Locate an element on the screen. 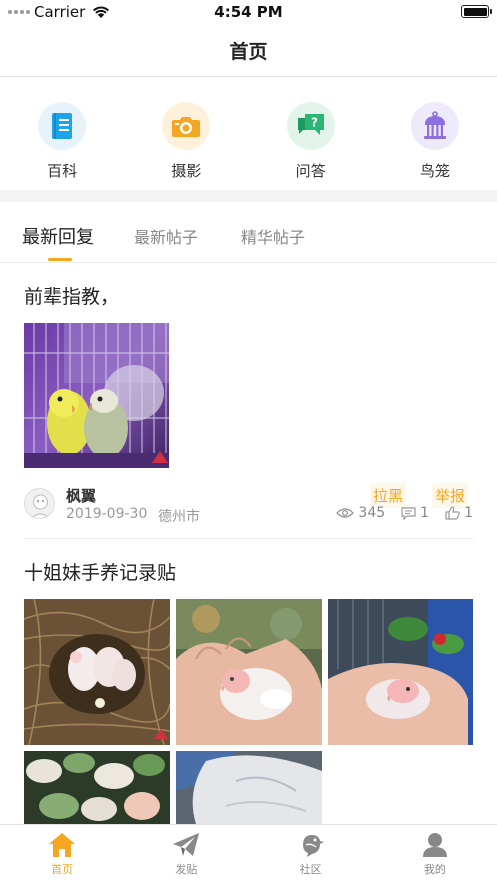 This screenshot has width=497, height=883. category-birdcage: 鸟笼 is located at coordinates (435, 134).